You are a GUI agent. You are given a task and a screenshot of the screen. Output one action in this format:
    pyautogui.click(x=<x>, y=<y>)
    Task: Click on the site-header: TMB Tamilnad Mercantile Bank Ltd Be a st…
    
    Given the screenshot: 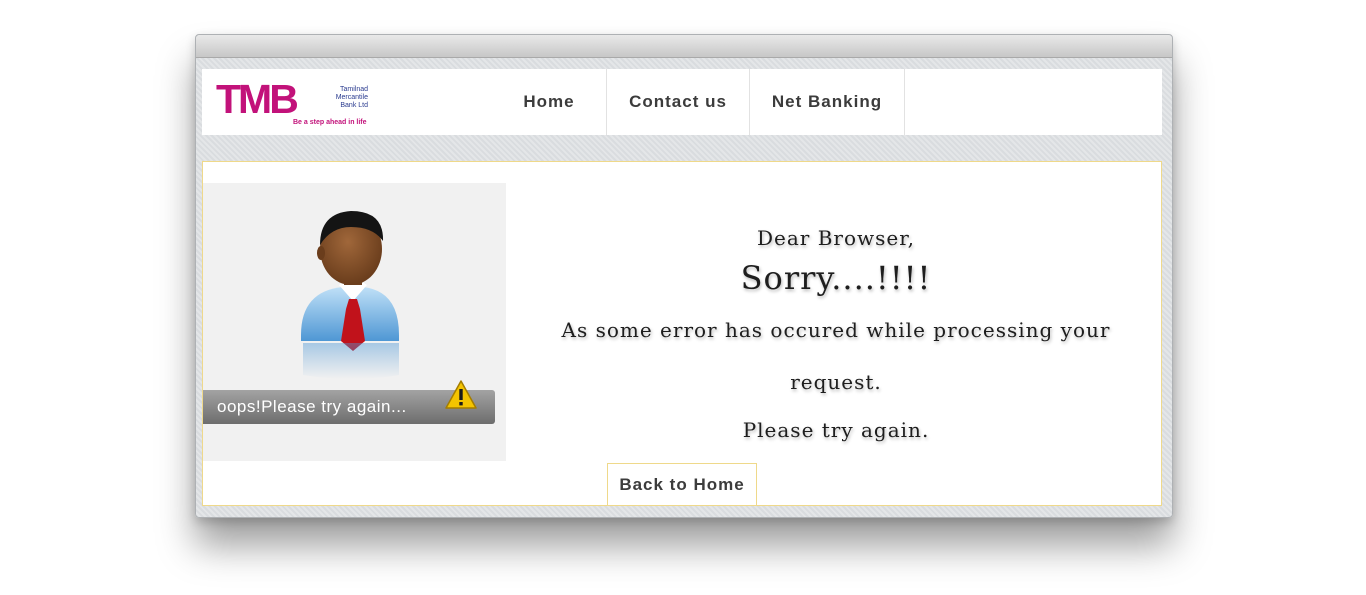 What is the action you would take?
    pyautogui.click(x=682, y=102)
    